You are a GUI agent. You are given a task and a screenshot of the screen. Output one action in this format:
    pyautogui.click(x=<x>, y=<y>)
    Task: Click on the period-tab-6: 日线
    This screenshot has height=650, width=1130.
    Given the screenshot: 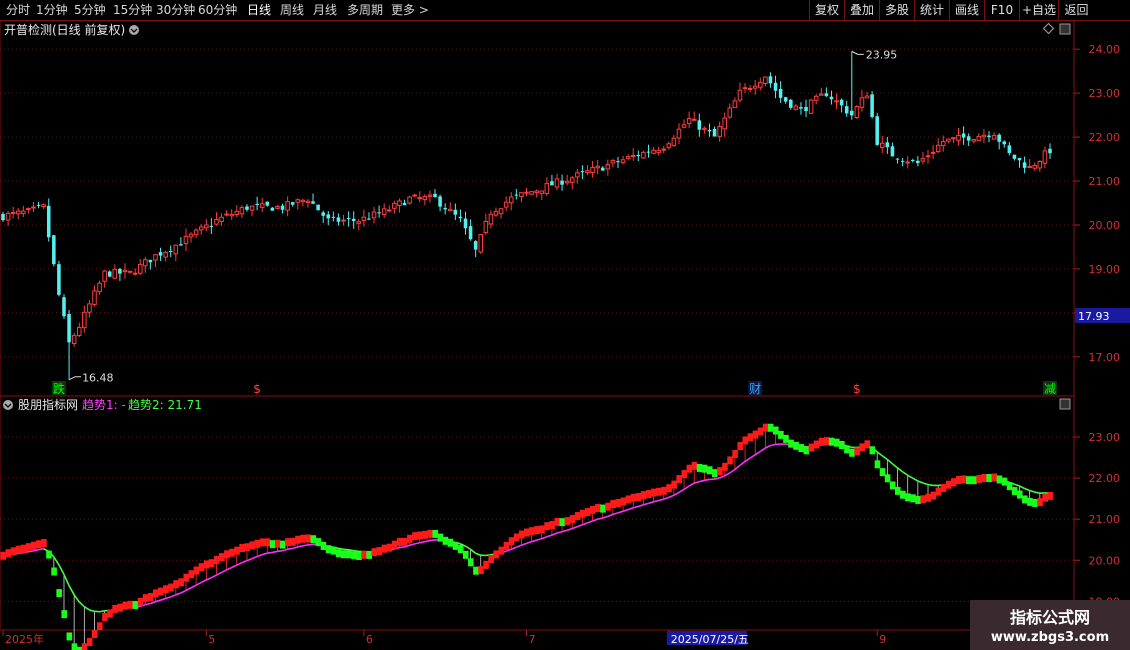 What is the action you would take?
    pyautogui.click(x=259, y=10)
    